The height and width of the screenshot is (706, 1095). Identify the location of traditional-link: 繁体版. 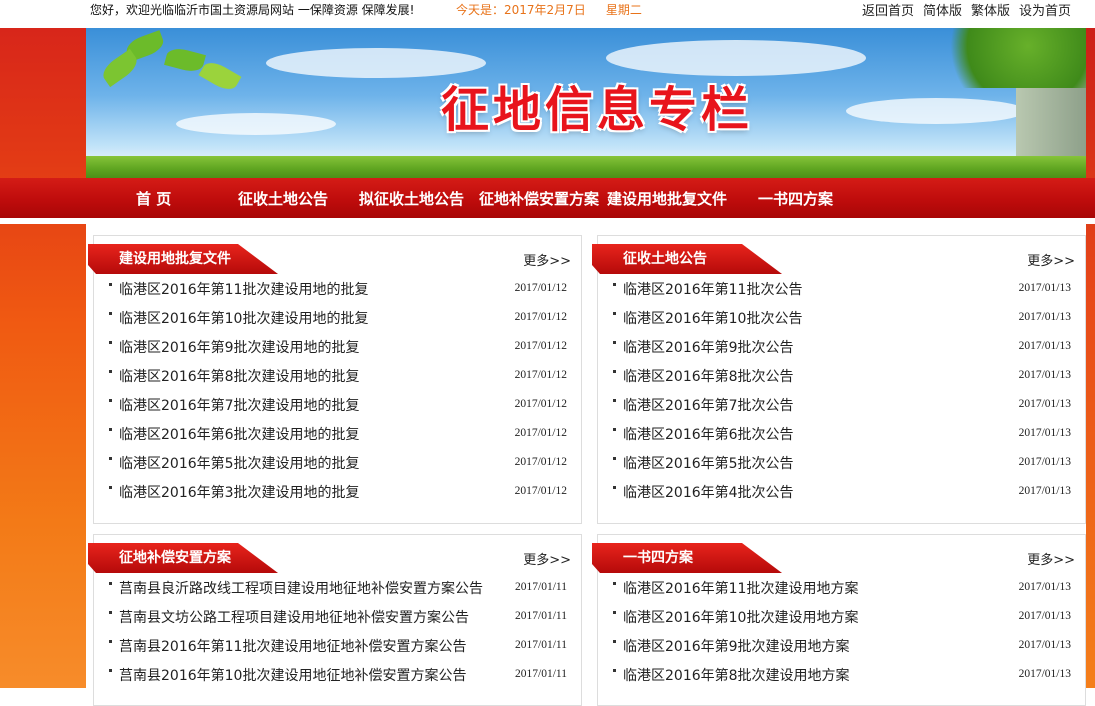
(990, 11).